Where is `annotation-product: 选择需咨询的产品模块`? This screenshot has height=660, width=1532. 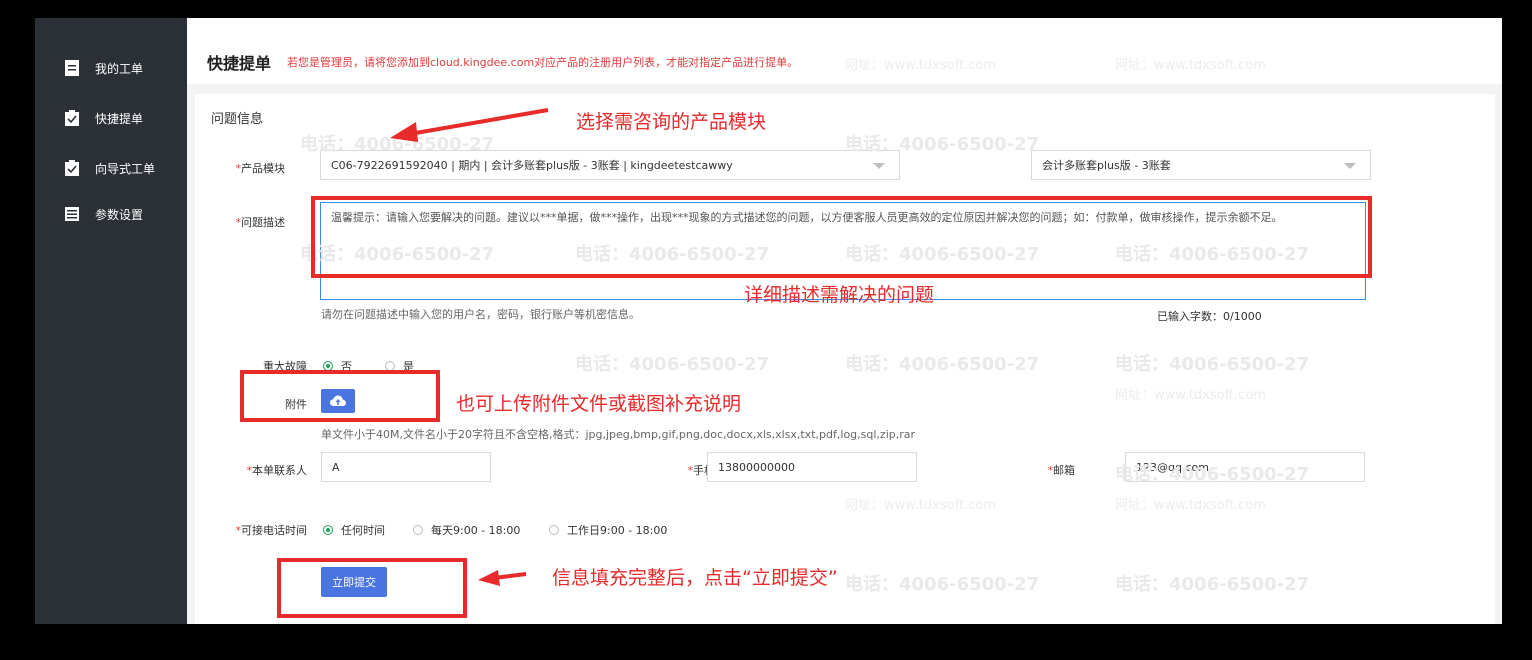
annotation-product: 选择需咨询的产品模块 is located at coordinates (671, 122).